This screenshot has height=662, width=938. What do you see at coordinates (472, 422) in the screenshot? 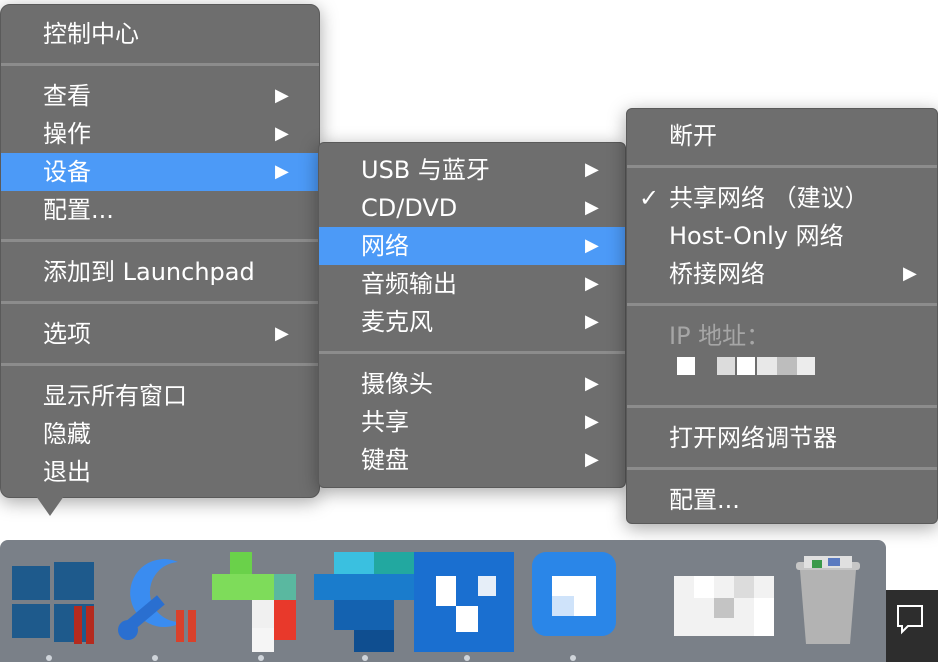
I see `menu-item-sharing: 共享 ▶` at bounding box center [472, 422].